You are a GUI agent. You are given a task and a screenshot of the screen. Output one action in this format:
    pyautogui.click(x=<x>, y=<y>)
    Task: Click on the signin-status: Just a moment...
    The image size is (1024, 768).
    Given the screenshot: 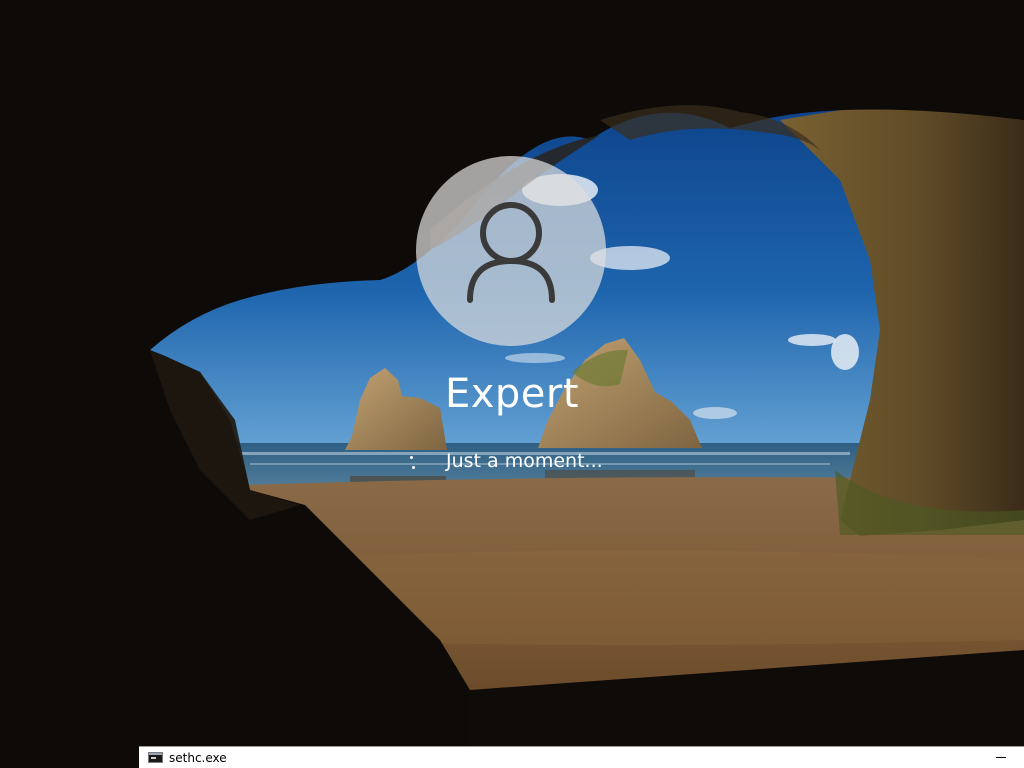 What is the action you would take?
    pyautogui.click(x=503, y=461)
    